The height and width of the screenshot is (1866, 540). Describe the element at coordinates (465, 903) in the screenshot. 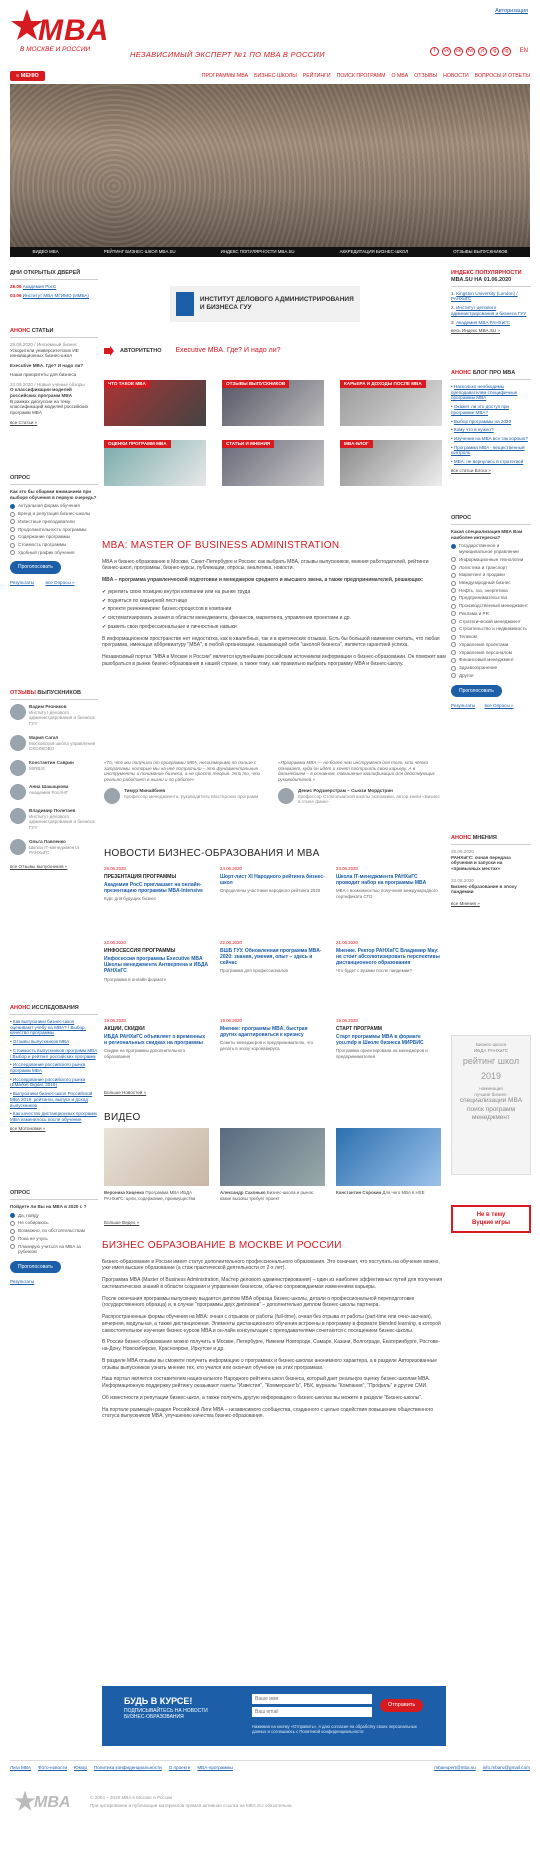

I see `all-opinions-link: все Мнения »` at that location.